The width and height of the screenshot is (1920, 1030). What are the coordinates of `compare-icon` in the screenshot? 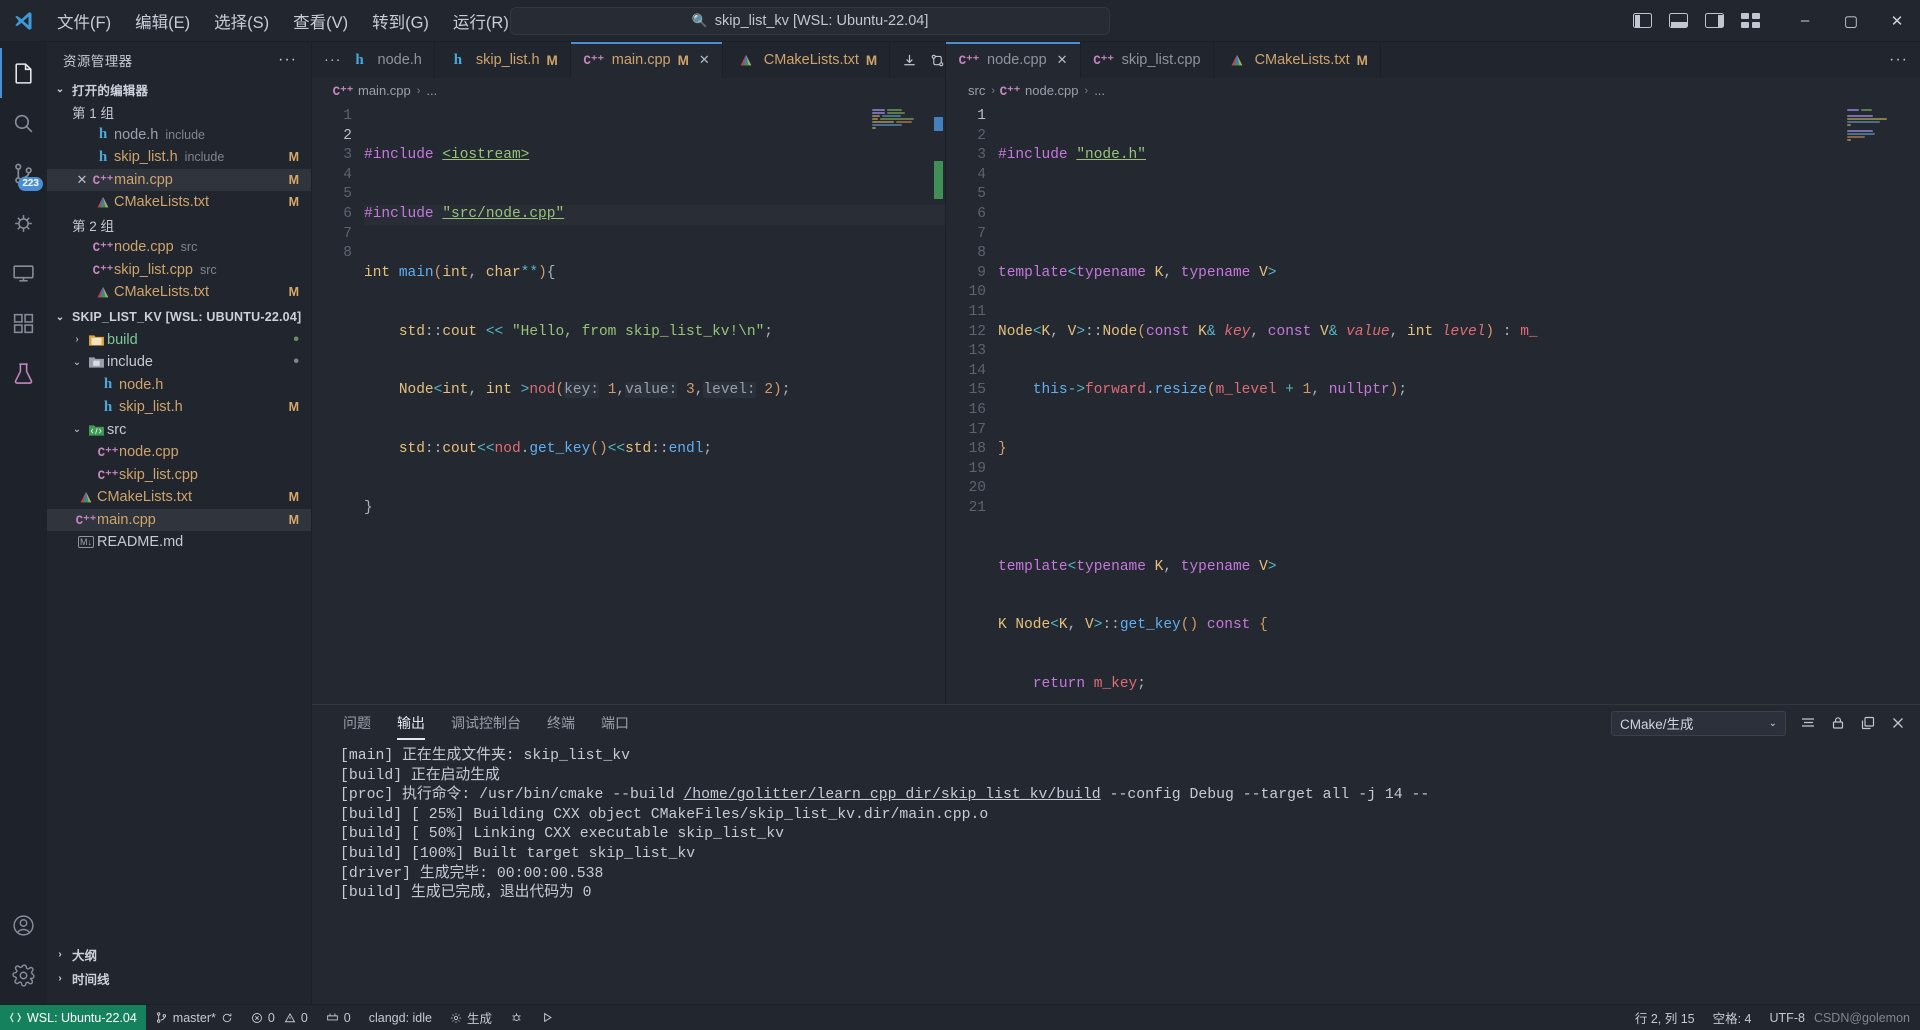 It's located at (937, 60).